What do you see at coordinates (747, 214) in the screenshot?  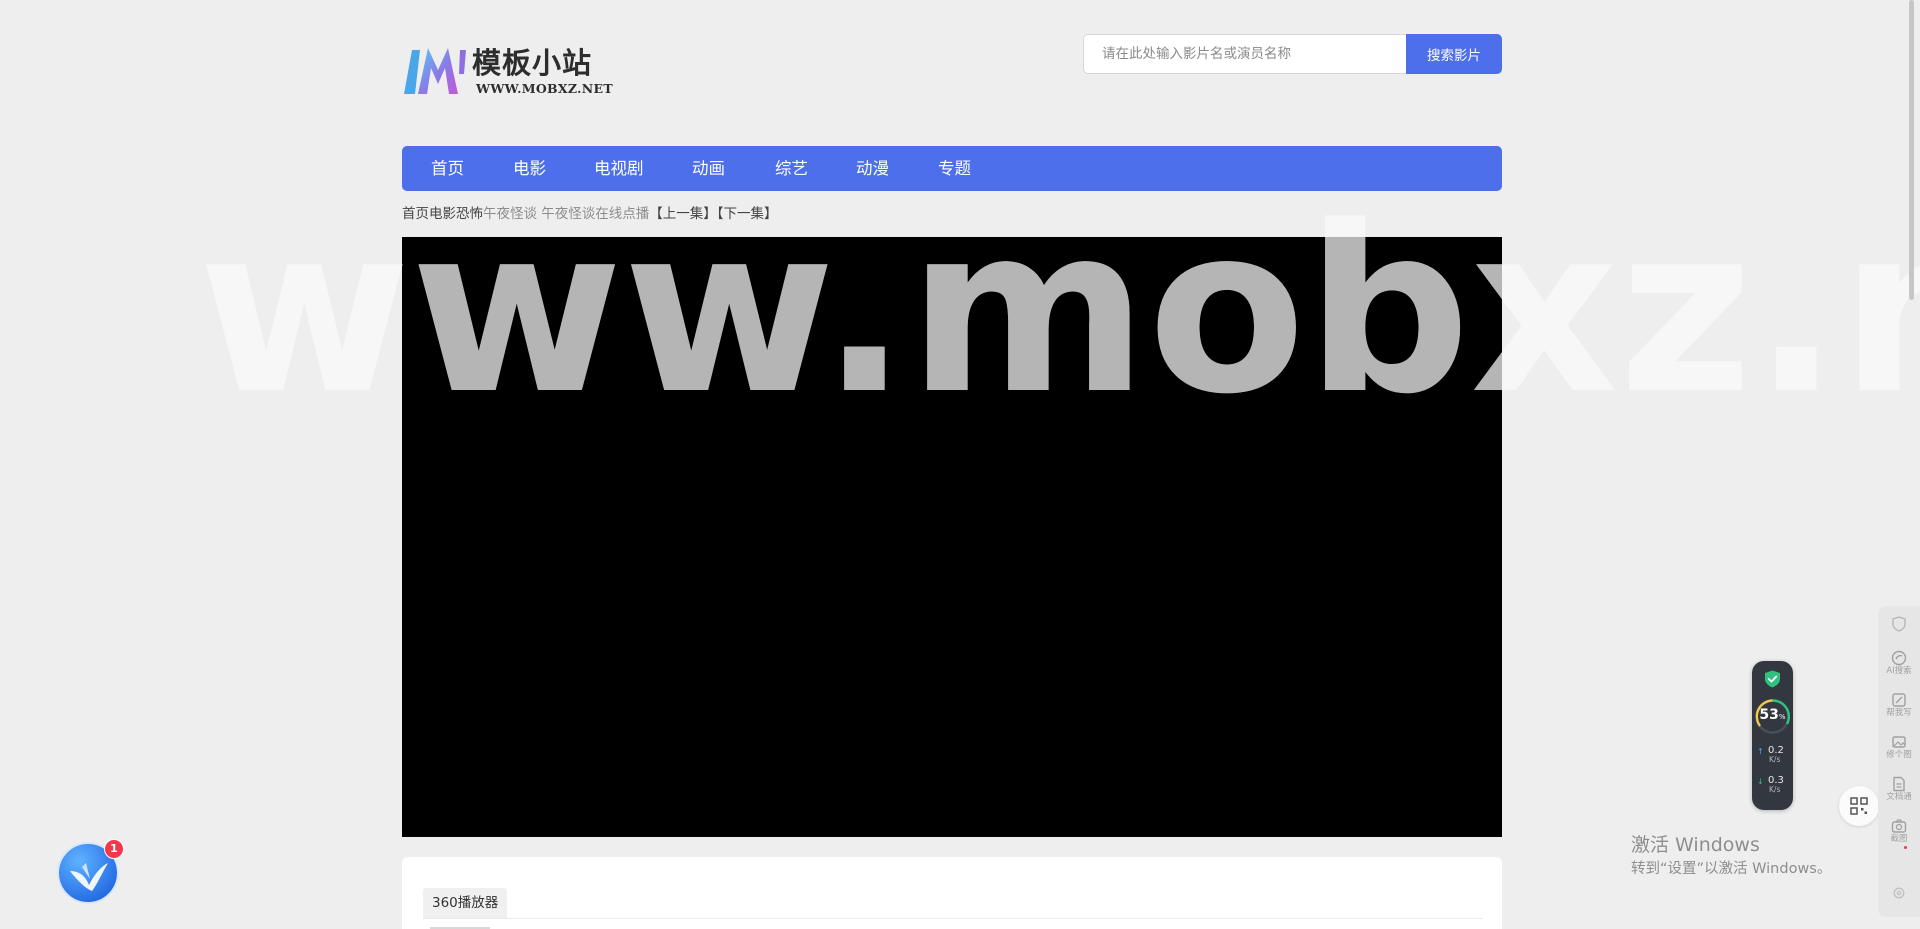 I see `next-episode-link: 【下一集】` at bounding box center [747, 214].